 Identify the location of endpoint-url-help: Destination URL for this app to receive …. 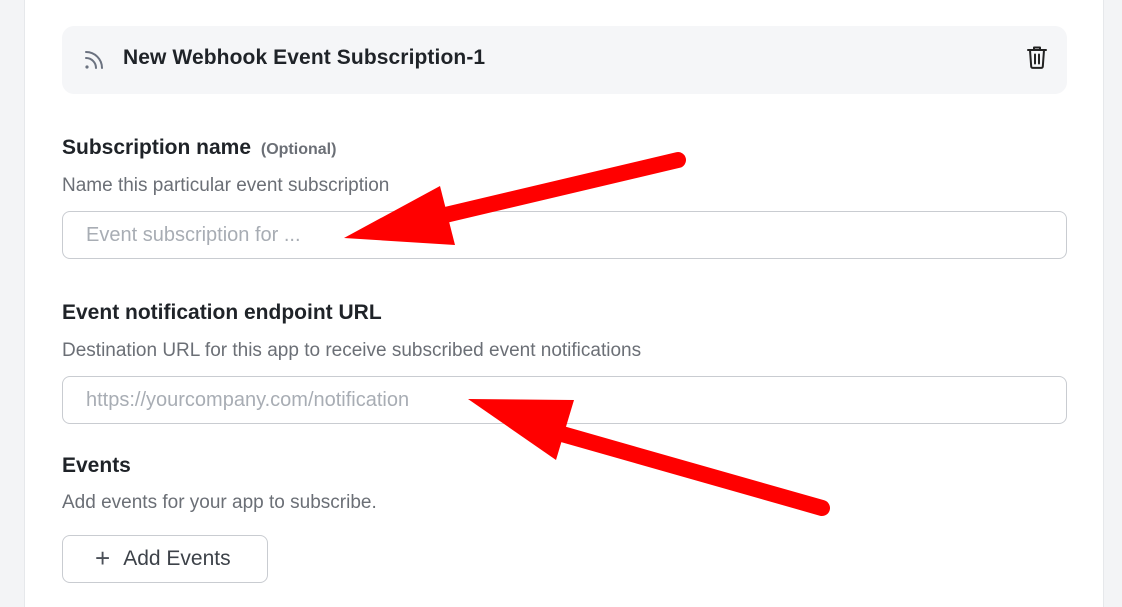
(352, 350).